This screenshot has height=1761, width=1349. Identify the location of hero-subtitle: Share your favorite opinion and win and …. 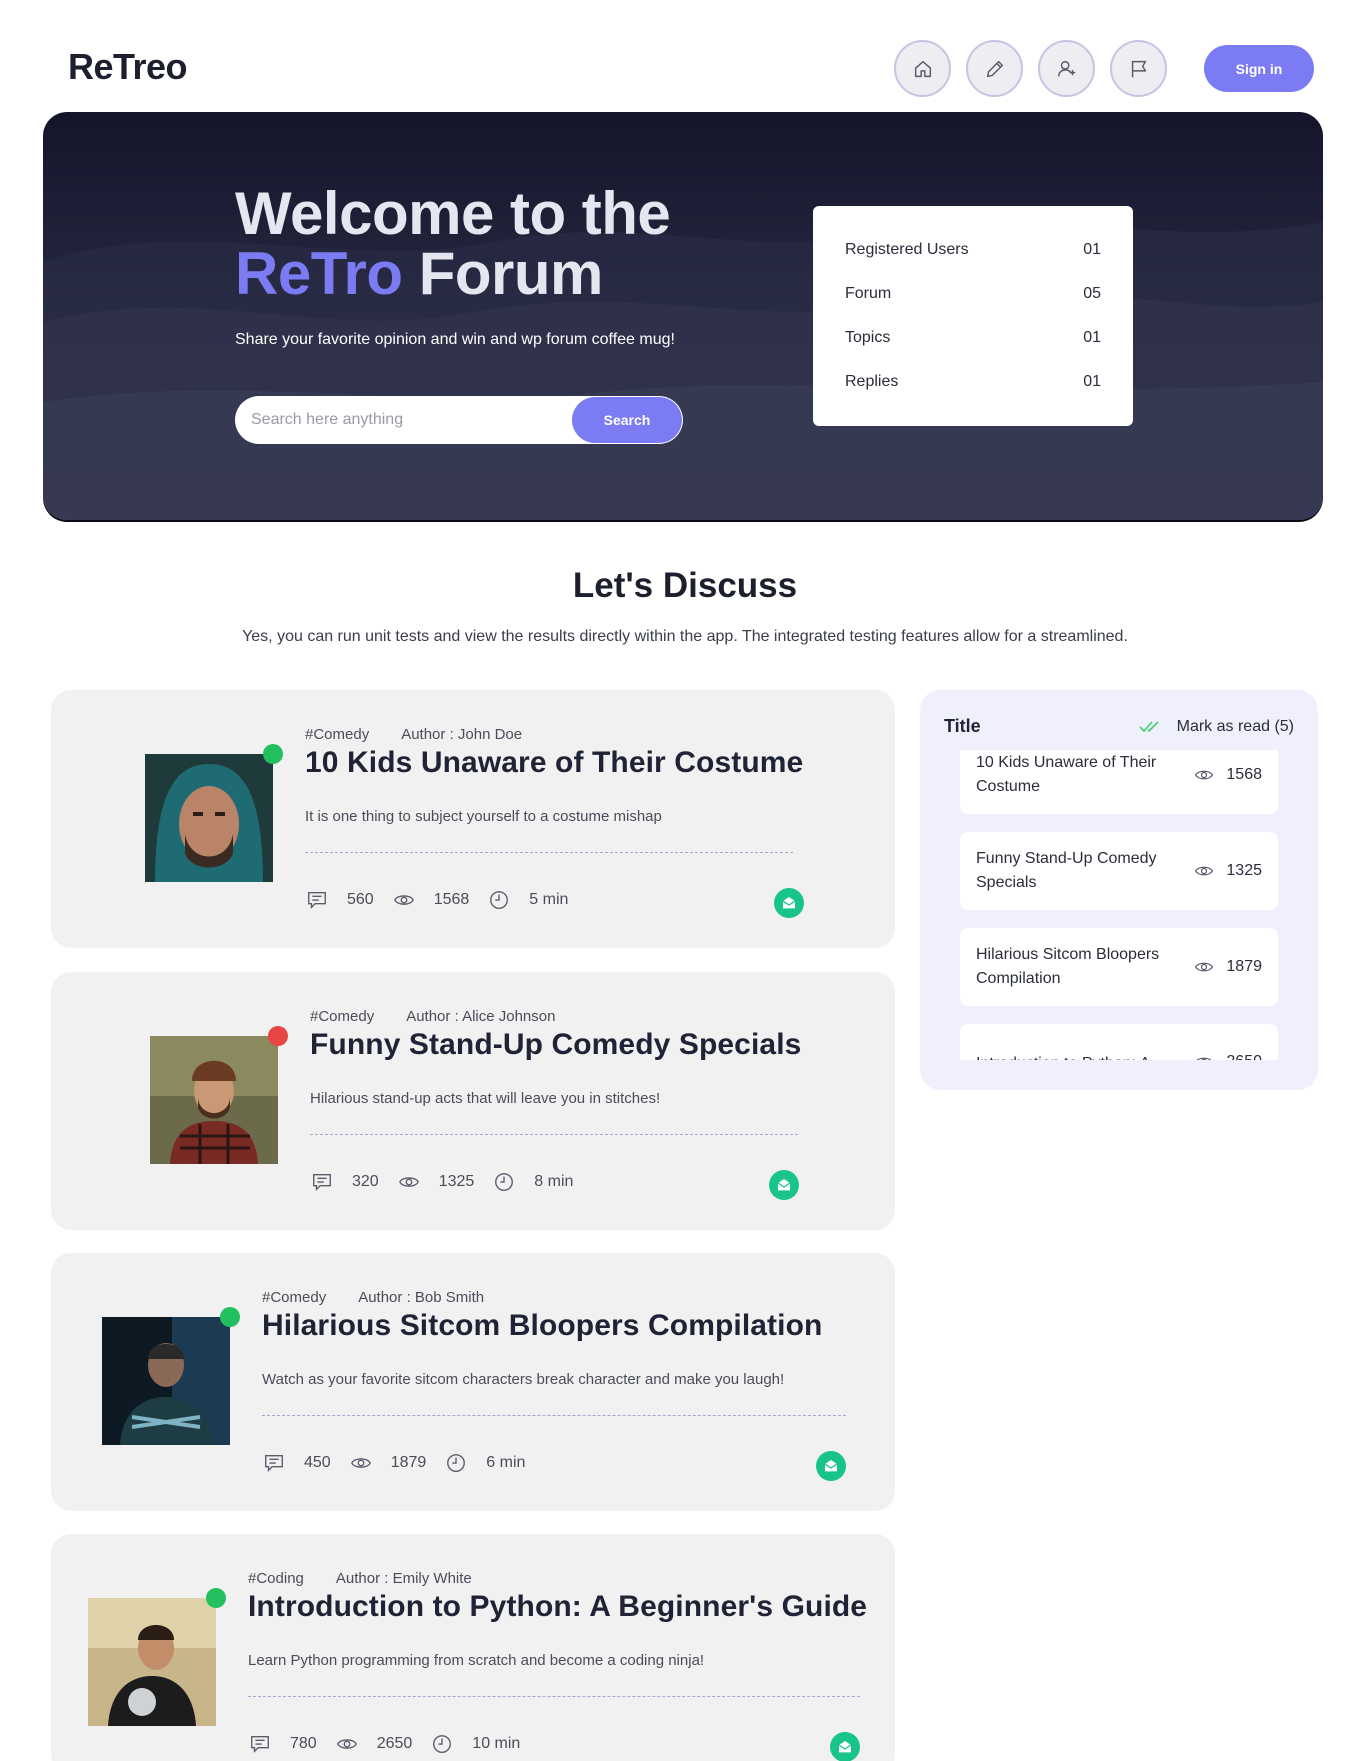
(455, 339).